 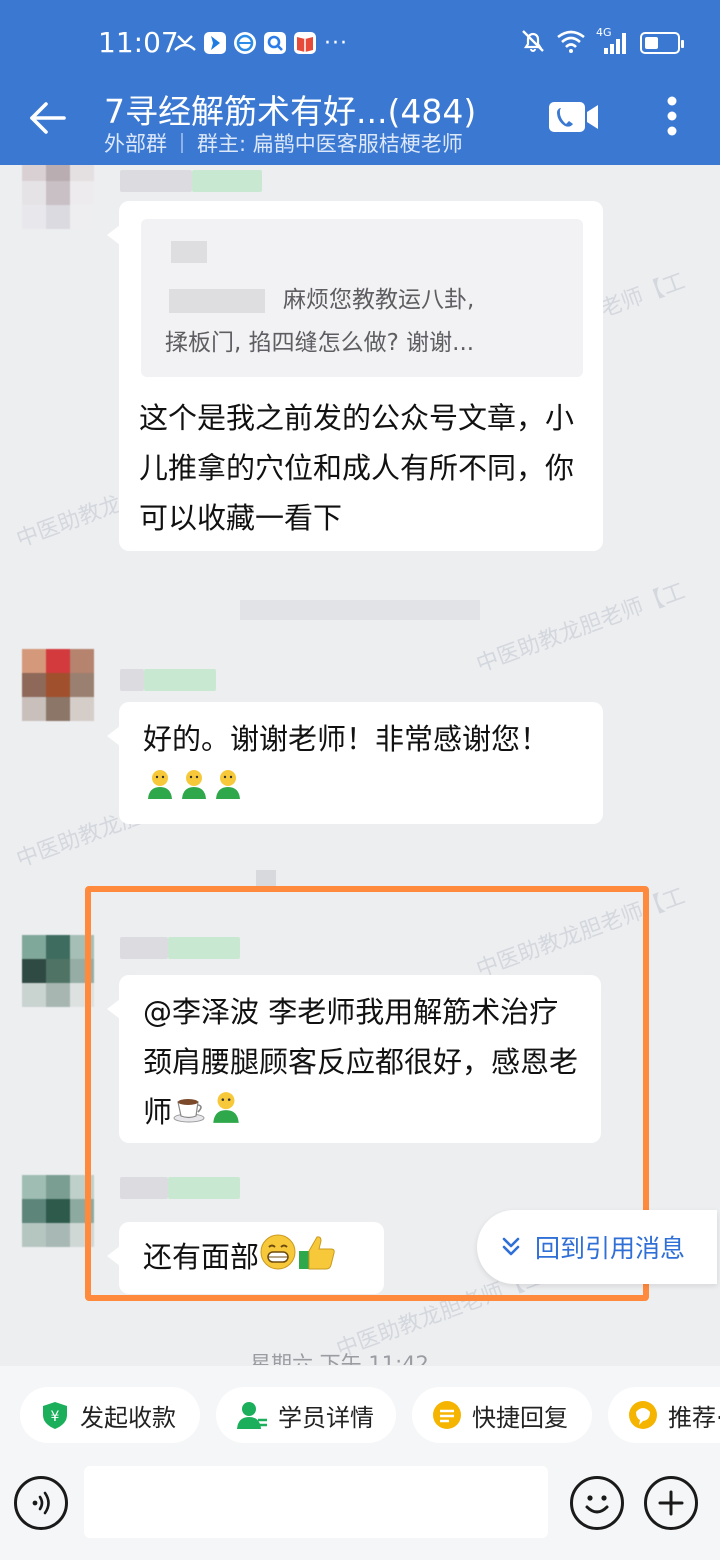 What do you see at coordinates (182, 143) in the screenshot?
I see `subtitle-divider` at bounding box center [182, 143].